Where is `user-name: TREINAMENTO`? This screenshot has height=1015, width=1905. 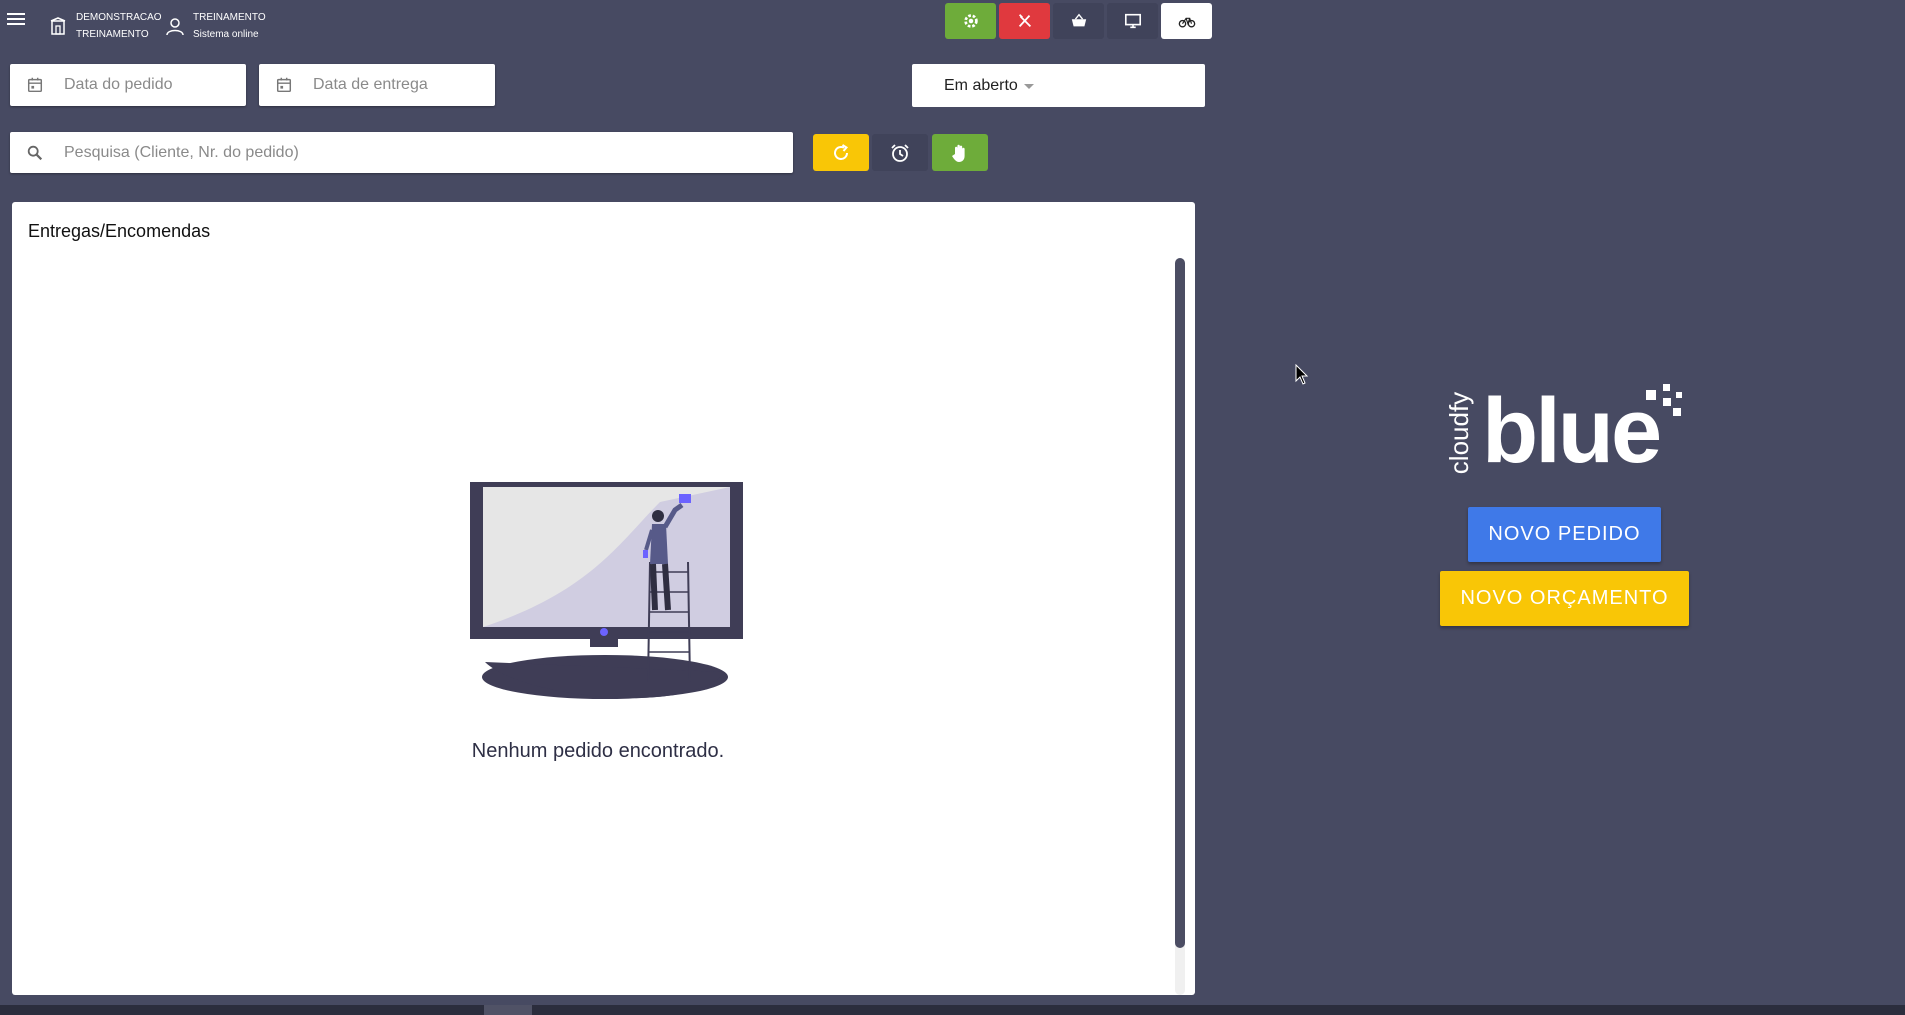
user-name: TREINAMENTO is located at coordinates (229, 17).